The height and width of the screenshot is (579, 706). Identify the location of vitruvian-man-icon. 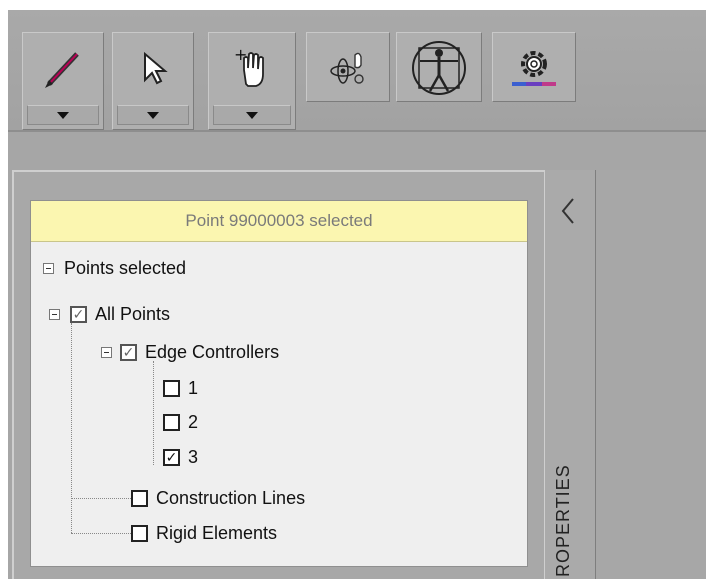
(439, 68).